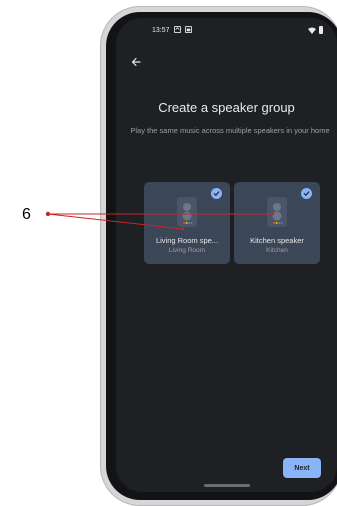  Describe the element at coordinates (160, 221) in the screenshot. I see `callout-lines` at that location.